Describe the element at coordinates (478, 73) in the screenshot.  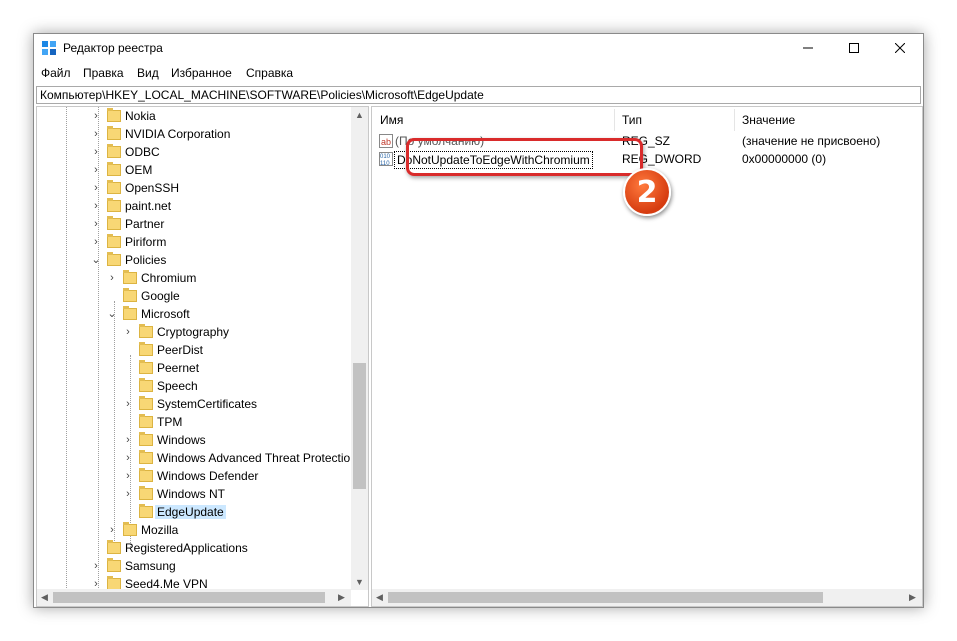
I see `menu-bar: Файл Правка Вид Избранное Справка` at that location.